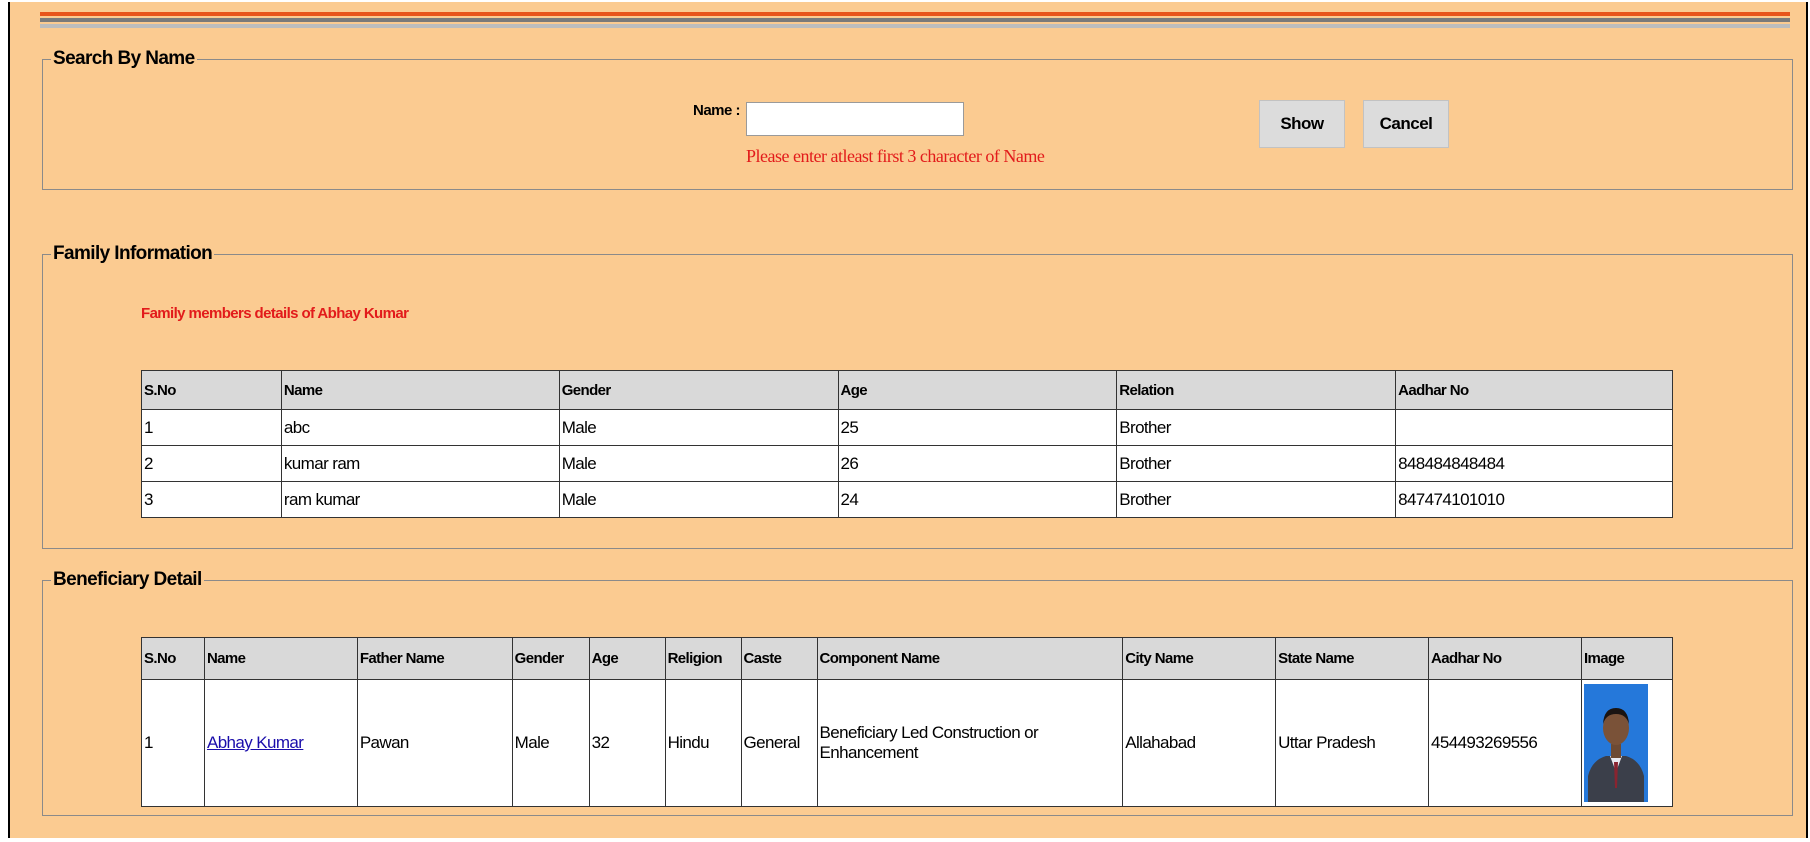 The width and height of the screenshot is (1810, 842). I want to click on header-stripes, so click(915, 21).